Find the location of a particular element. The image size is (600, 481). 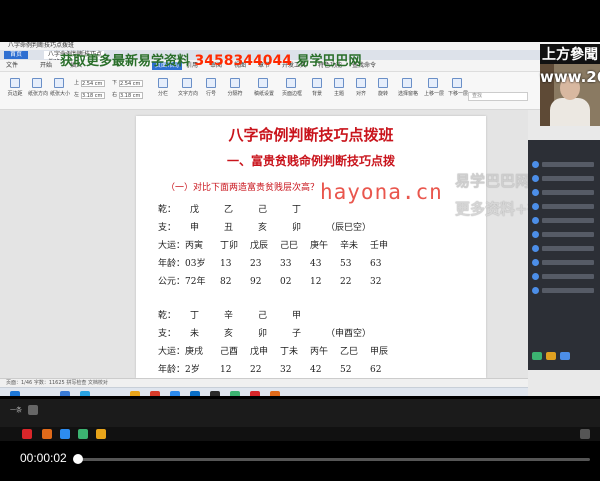

text-direction-button: 文字方向 is located at coordinates (188, 87).